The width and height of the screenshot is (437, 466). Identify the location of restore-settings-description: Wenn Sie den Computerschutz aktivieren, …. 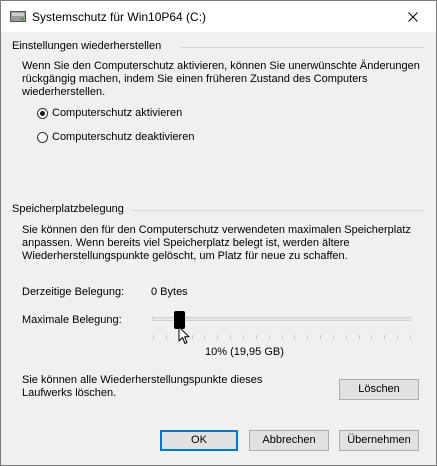
(221, 79).